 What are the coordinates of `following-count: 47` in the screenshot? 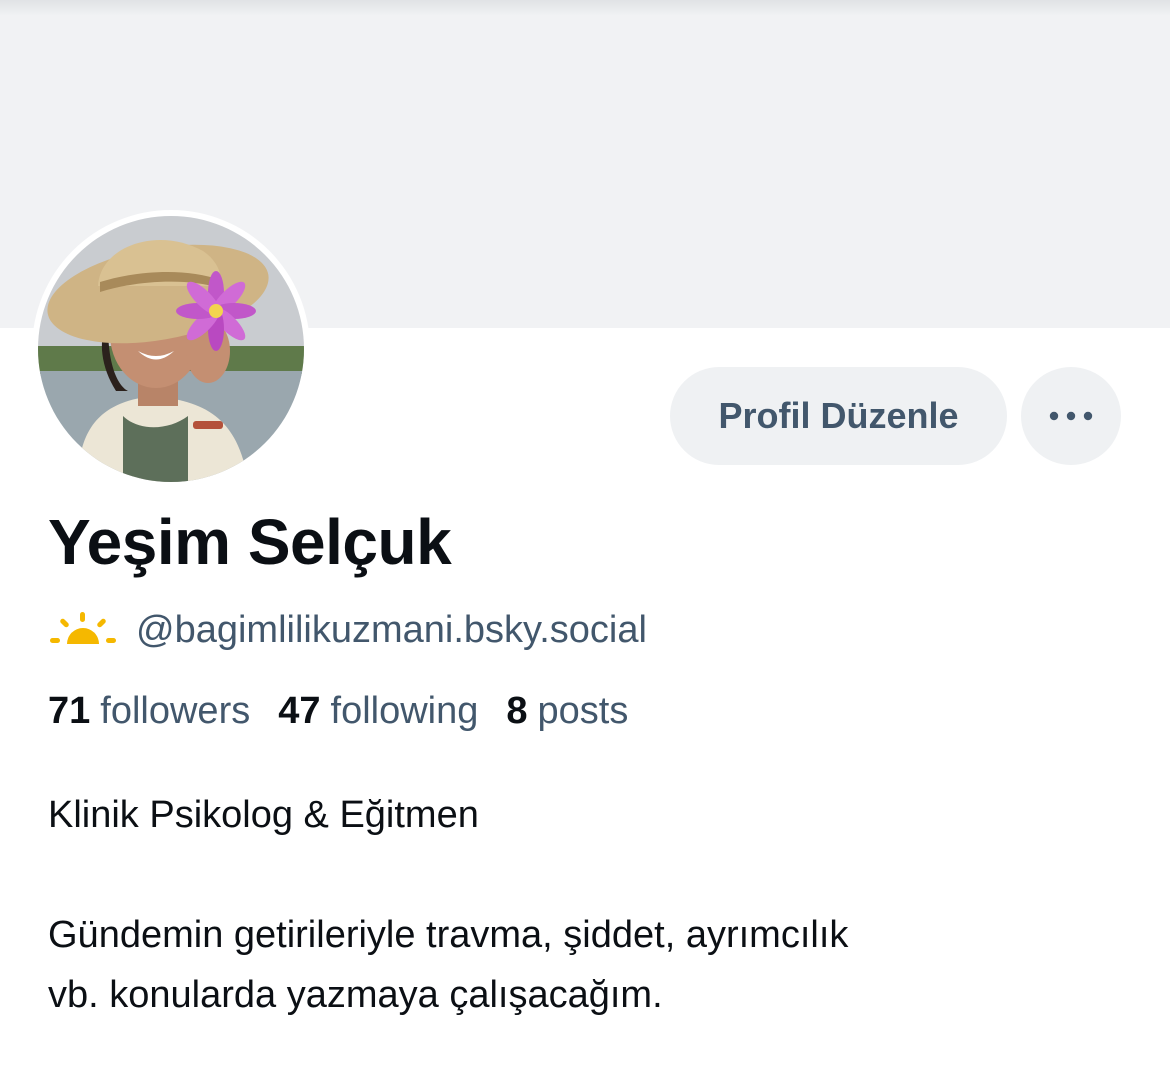 It's located at (299, 711).